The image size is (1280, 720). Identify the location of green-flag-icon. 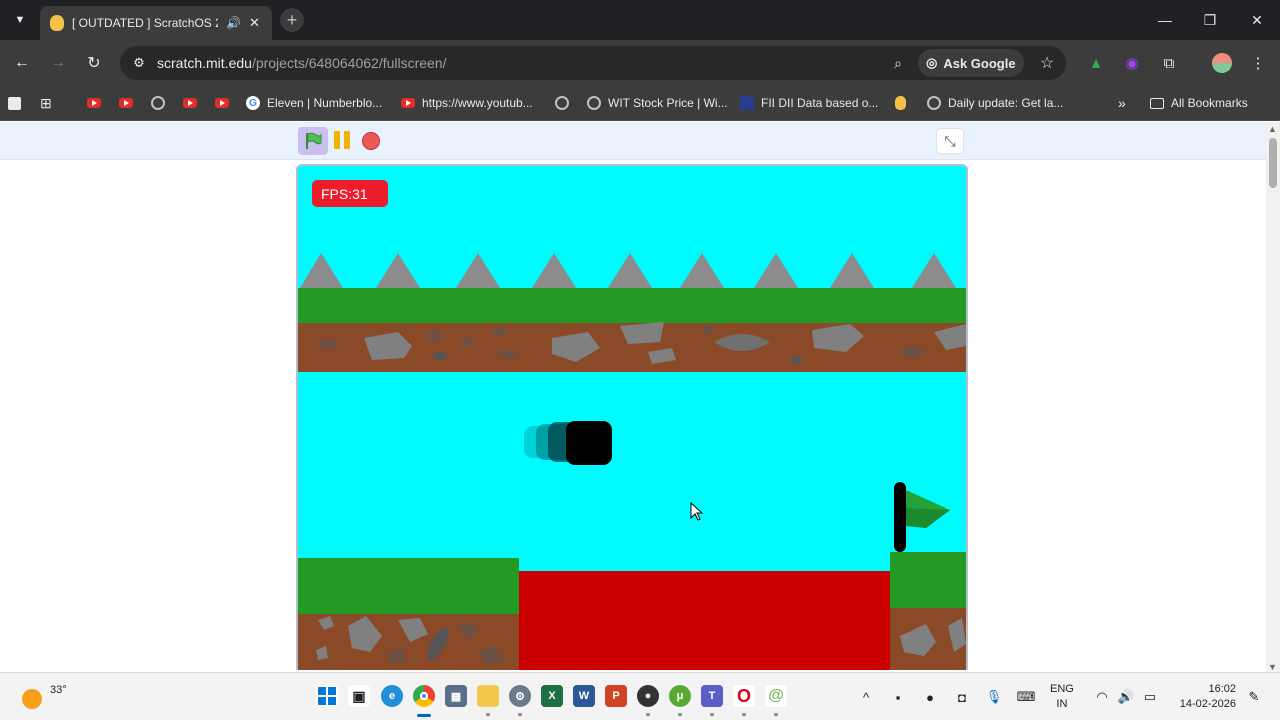
(314, 140).